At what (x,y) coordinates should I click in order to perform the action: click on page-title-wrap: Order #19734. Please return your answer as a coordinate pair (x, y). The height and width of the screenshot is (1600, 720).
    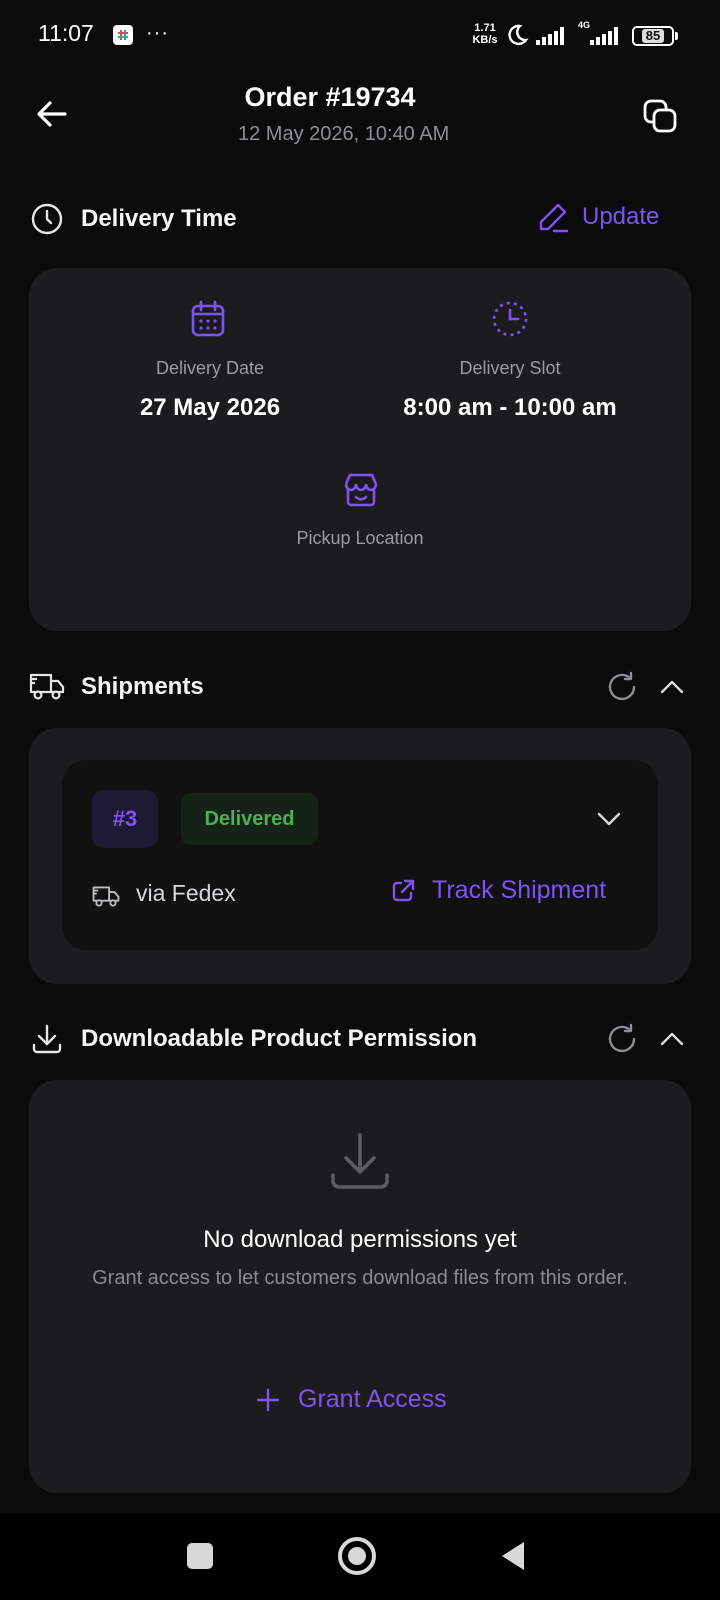
    Looking at the image, I should click on (360, 97).